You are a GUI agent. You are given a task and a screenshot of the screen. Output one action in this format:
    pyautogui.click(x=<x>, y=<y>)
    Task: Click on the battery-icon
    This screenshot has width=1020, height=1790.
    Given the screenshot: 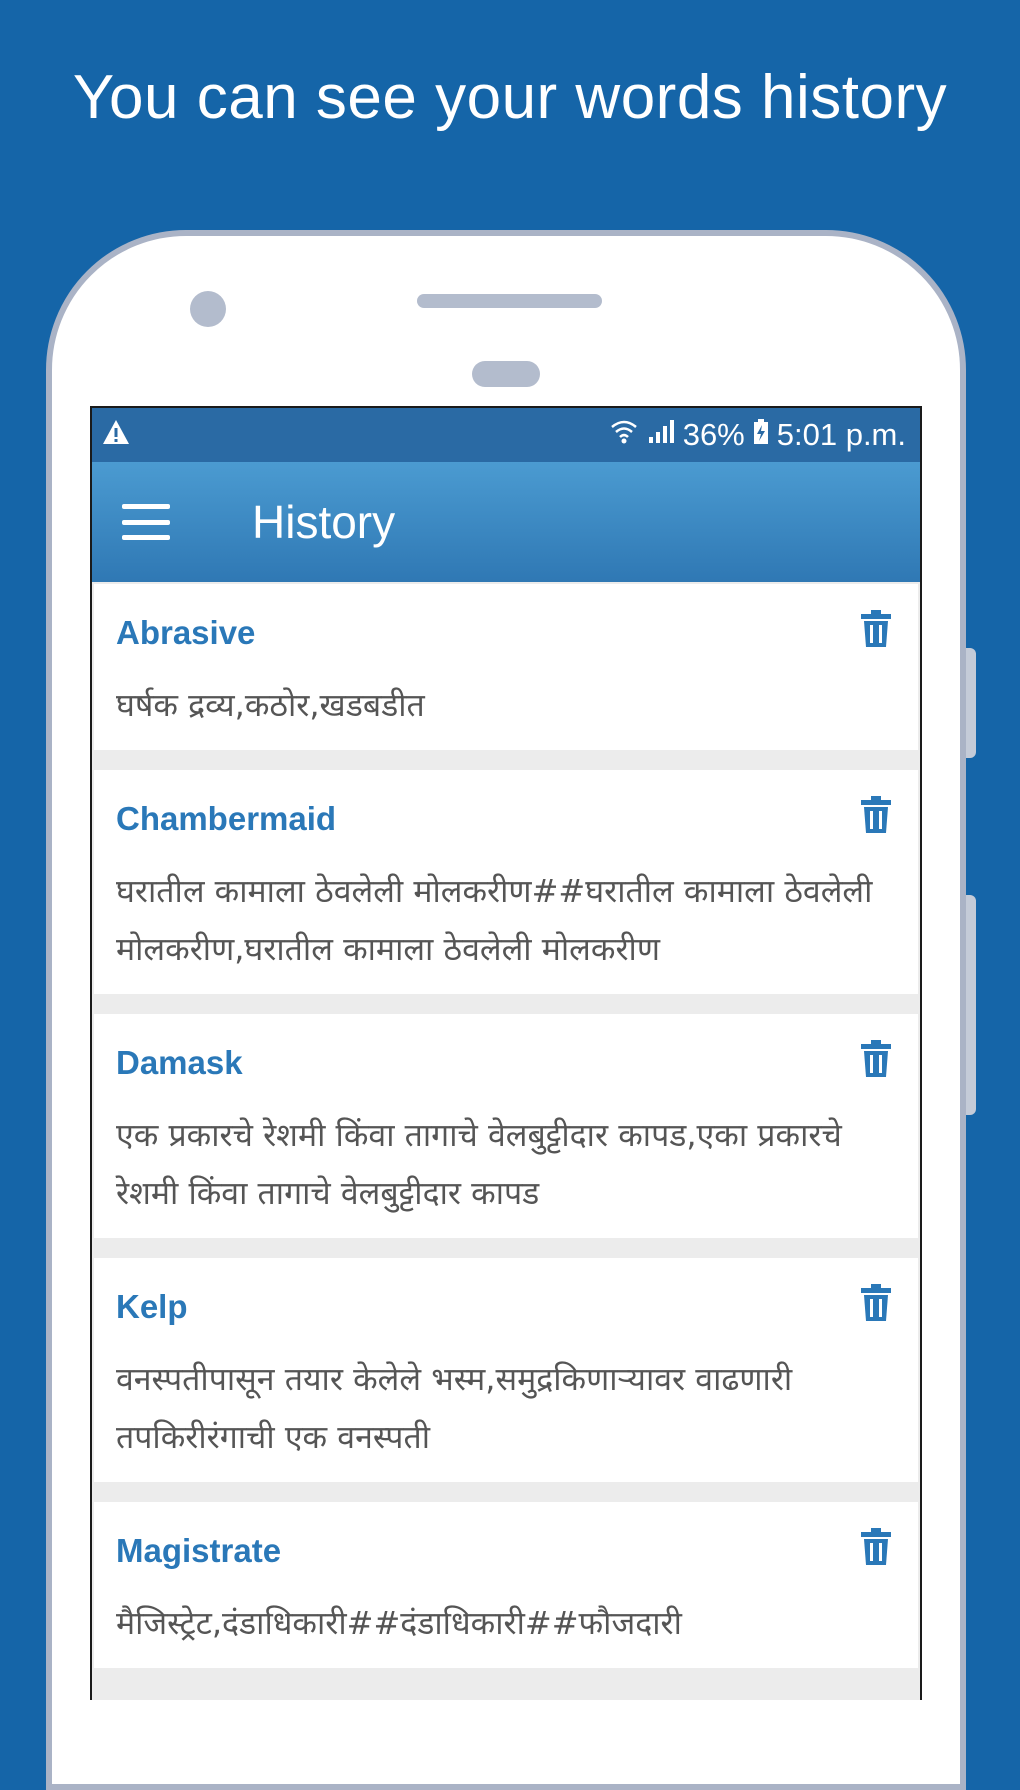 What is the action you would take?
    pyautogui.click(x=761, y=435)
    